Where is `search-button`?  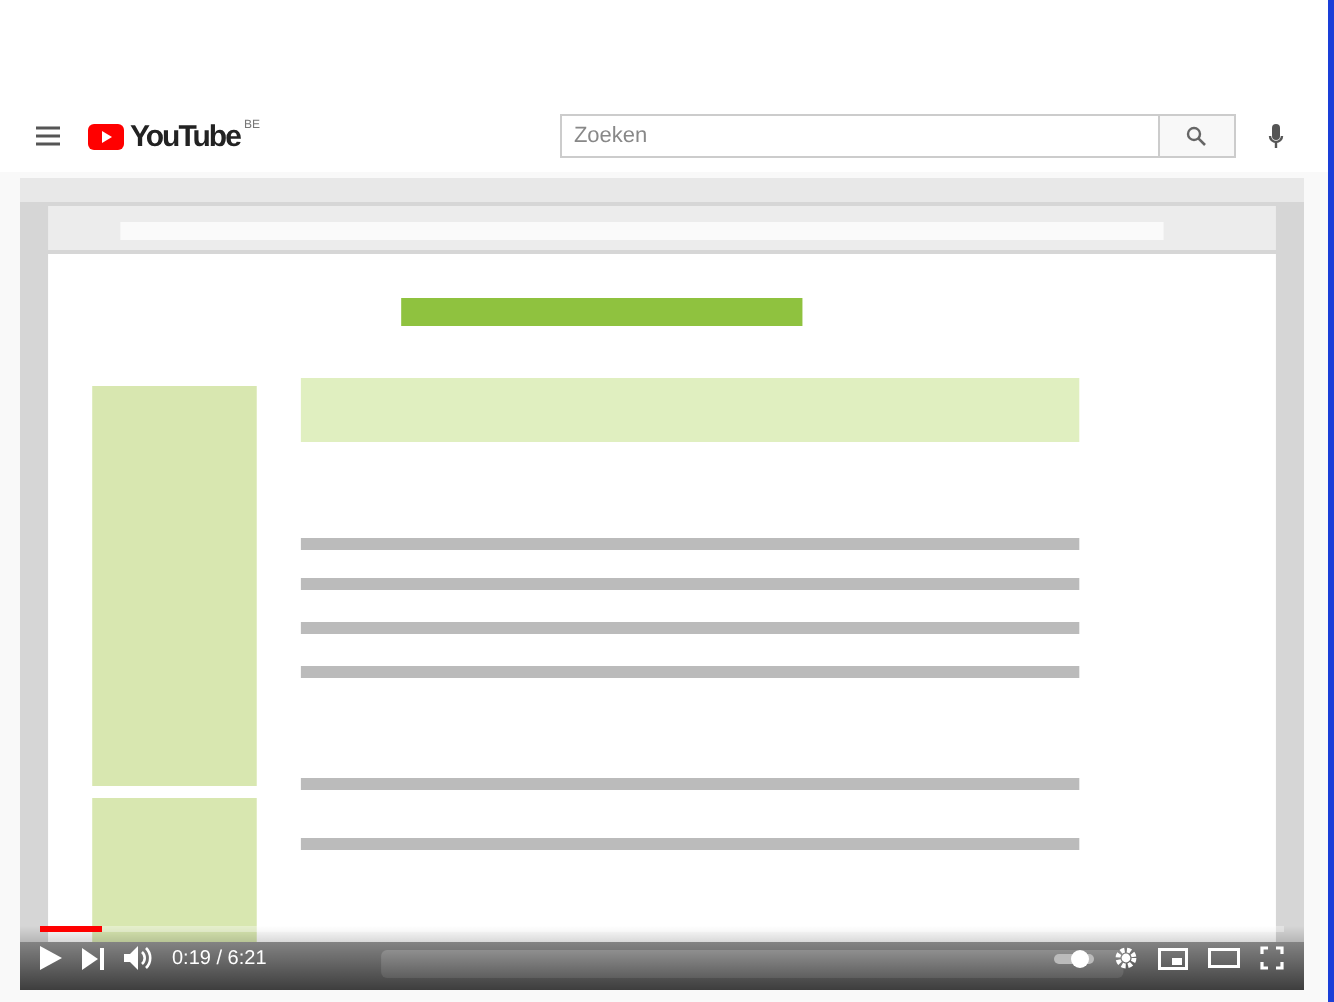
search-button is located at coordinates (1197, 136).